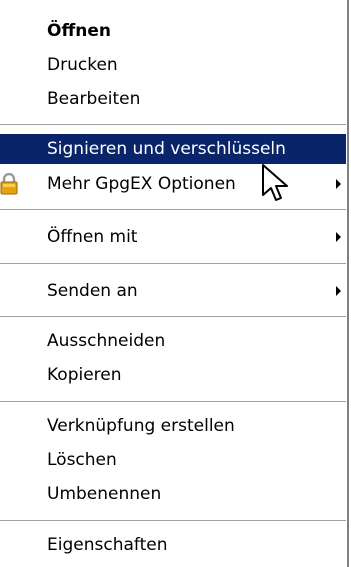 Image resolution: width=351 pixels, height=567 pixels. I want to click on menu-item-label: Umbenennen, so click(104, 494).